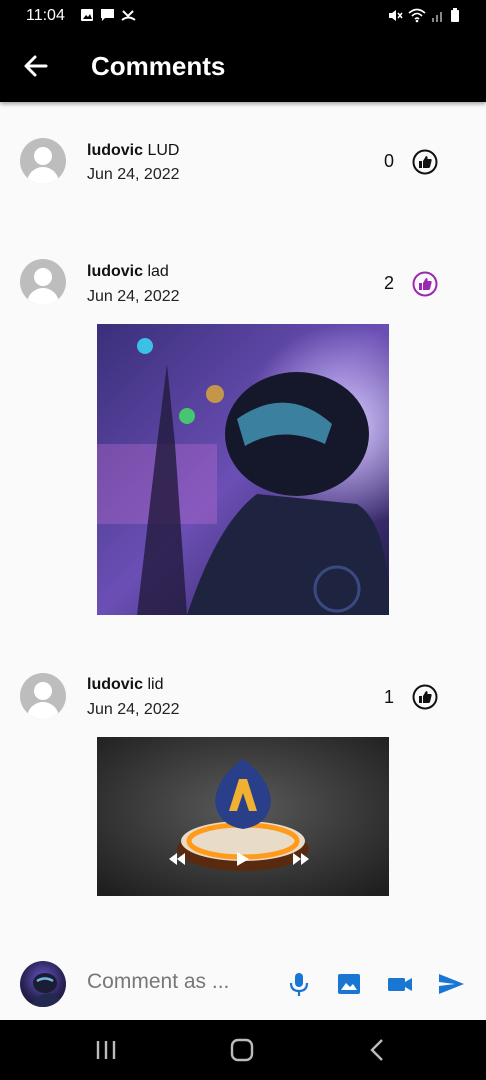 This screenshot has width=486, height=1080. I want to click on status-time: 11:04, so click(45, 15).